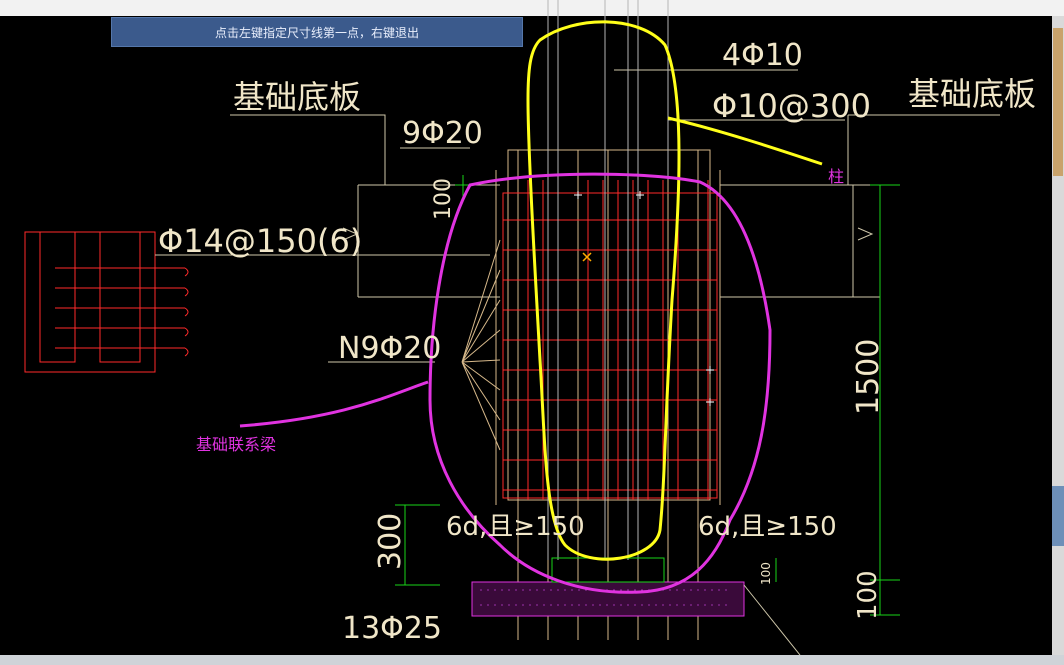 This screenshot has height=665, width=1064. What do you see at coordinates (260, 241) in the screenshot?
I see `label-beam-stirrup: Φ14@150(6)` at bounding box center [260, 241].